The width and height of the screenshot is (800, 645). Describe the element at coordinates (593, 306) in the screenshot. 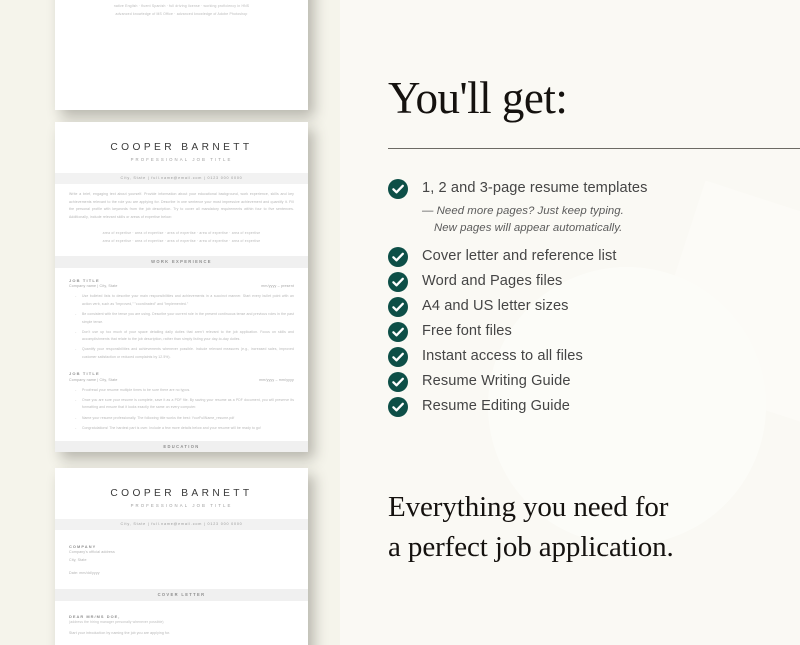

I see `list-item: A4 and US letter sizes` at that location.